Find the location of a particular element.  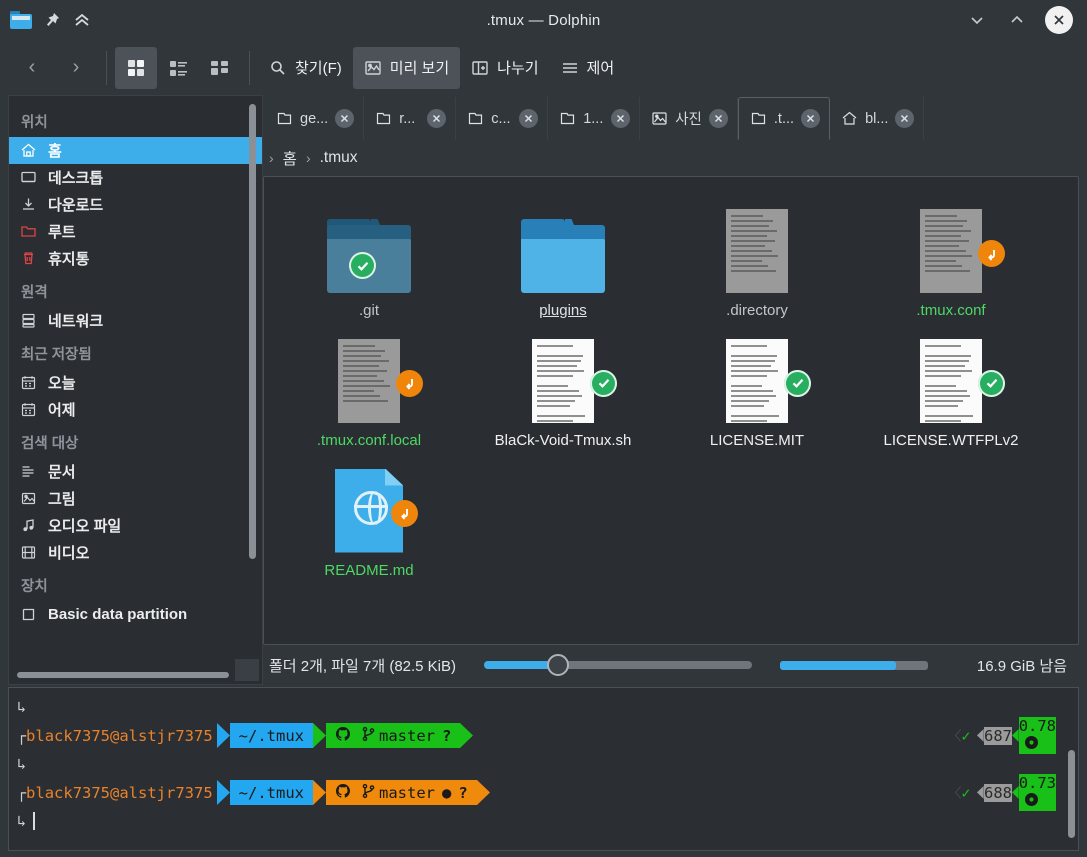

desktop-icon is located at coordinates (28, 177).